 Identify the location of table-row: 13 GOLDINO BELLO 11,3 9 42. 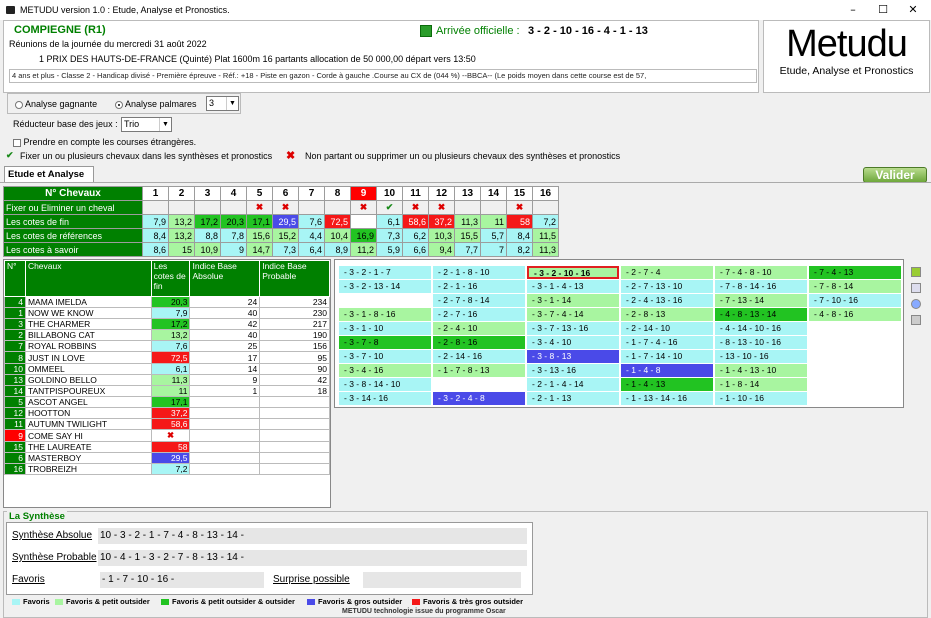
(167, 379).